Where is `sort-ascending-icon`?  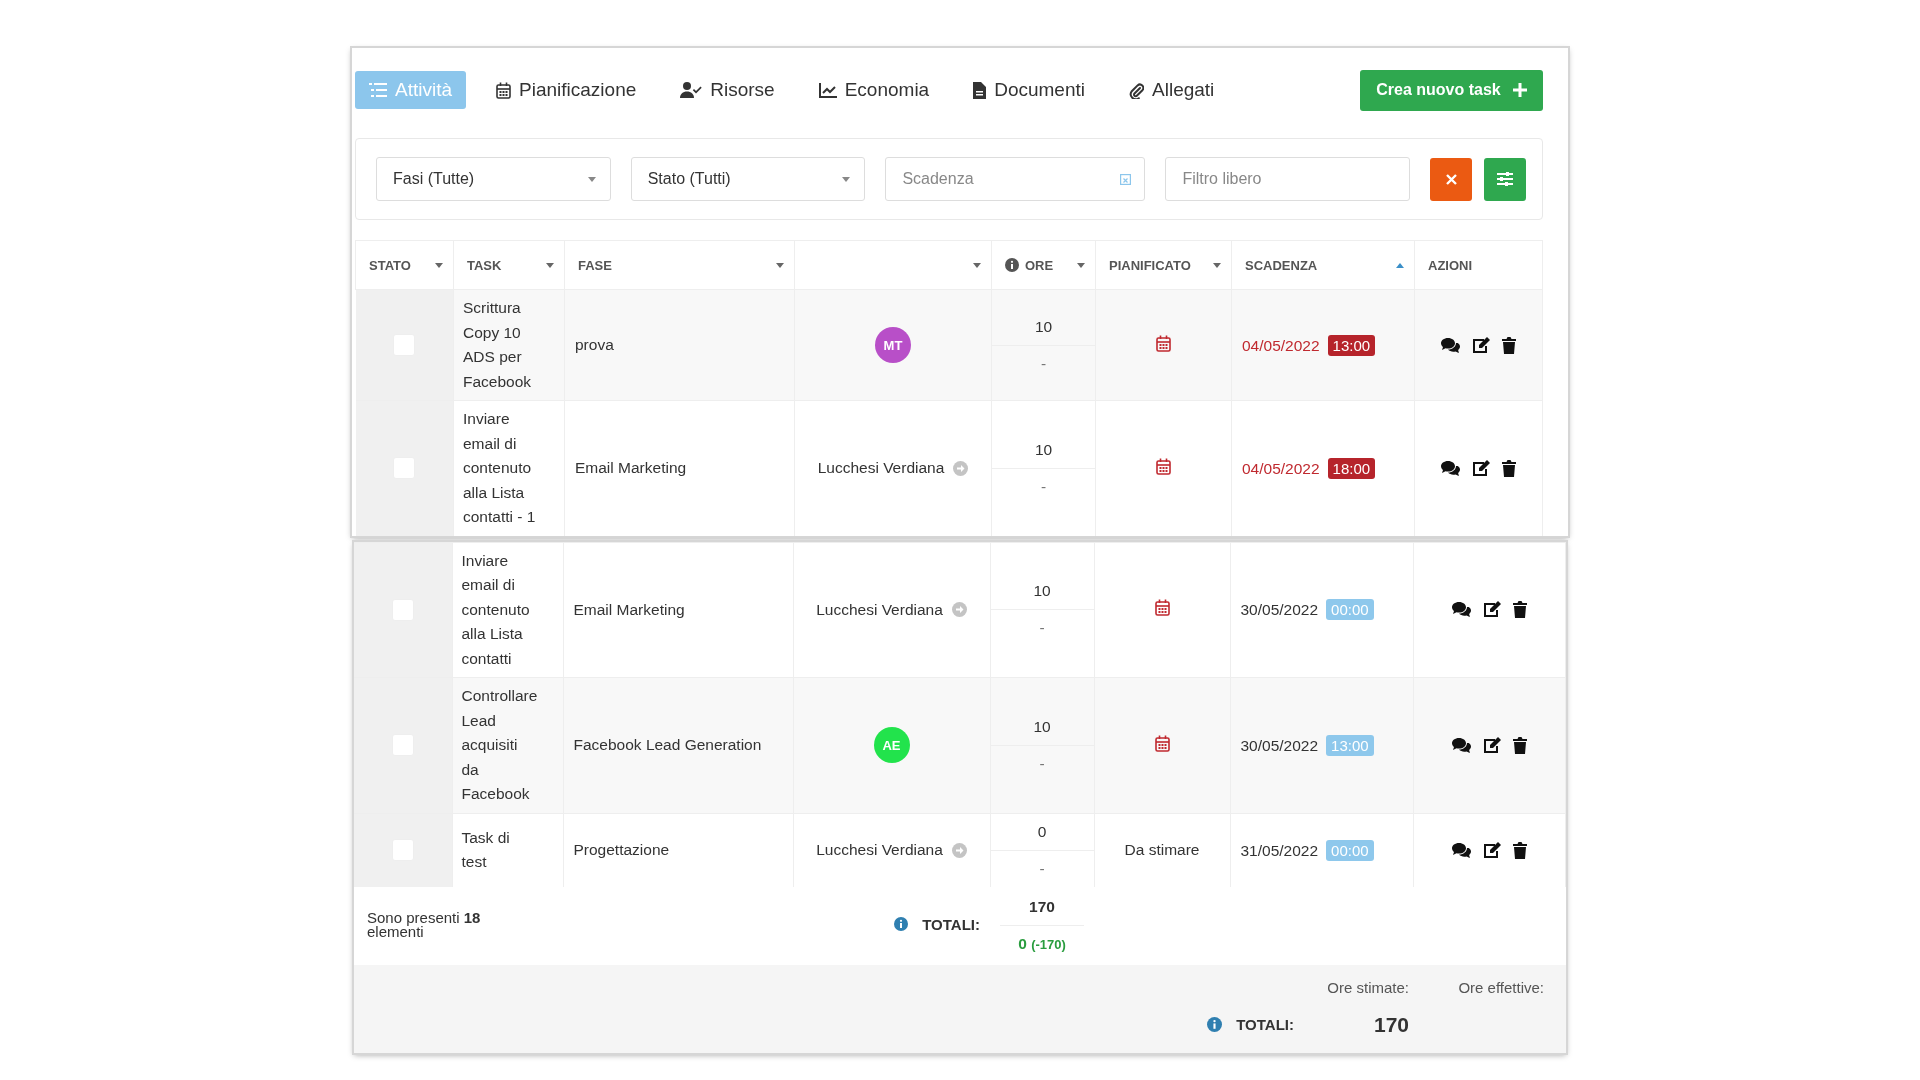 sort-ascending-icon is located at coordinates (1400, 265).